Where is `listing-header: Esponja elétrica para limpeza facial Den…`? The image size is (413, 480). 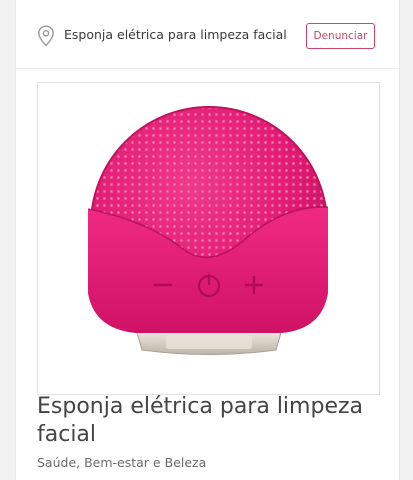
listing-header: Esponja elétrica para limpeza facial Den… is located at coordinates (207, 34).